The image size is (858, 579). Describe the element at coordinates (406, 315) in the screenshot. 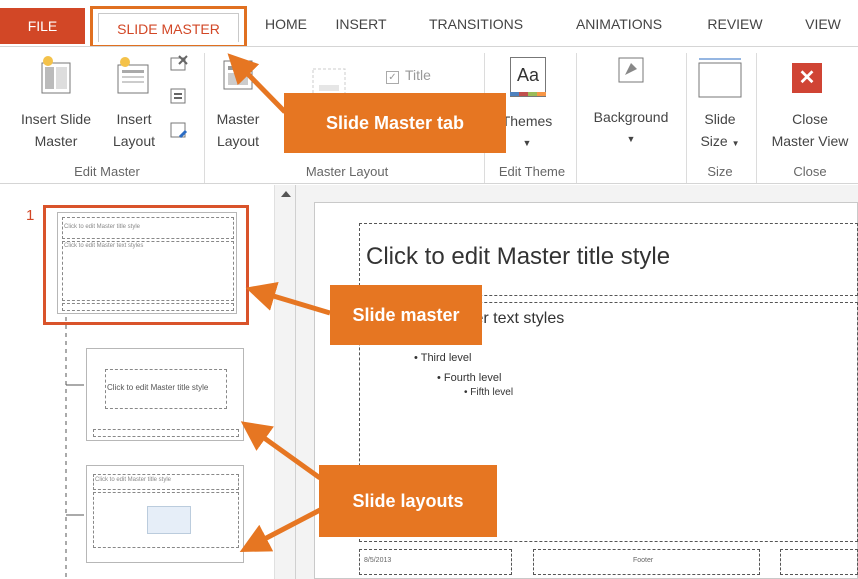

I see `callout-slide-master: Slide master` at that location.